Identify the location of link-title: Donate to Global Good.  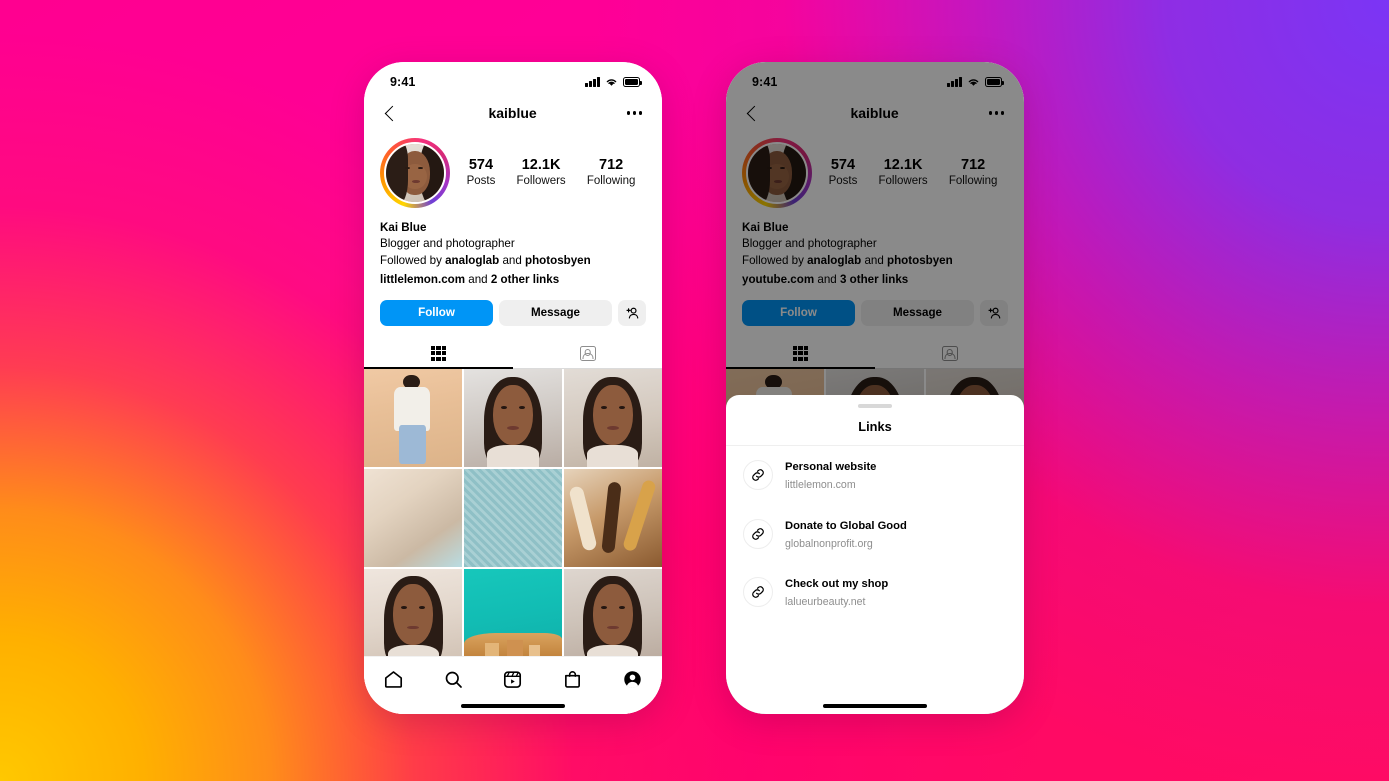
(846, 525).